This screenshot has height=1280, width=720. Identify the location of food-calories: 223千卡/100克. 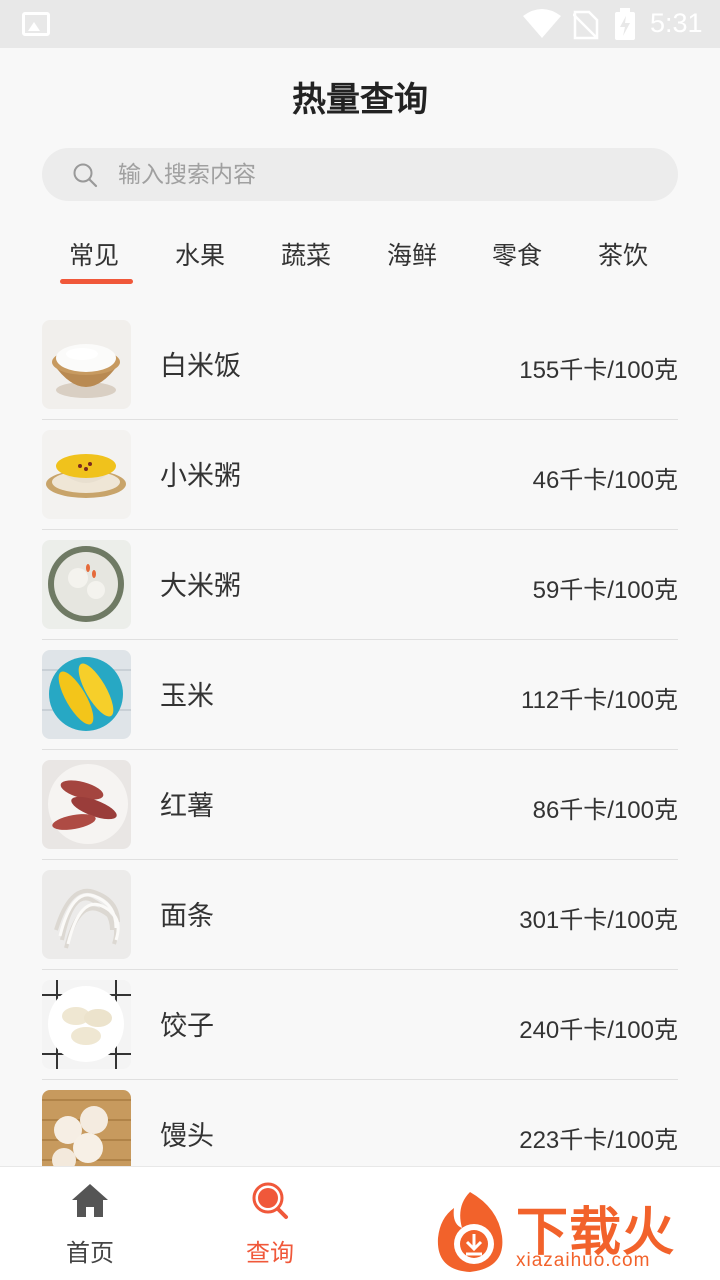
(598, 1140).